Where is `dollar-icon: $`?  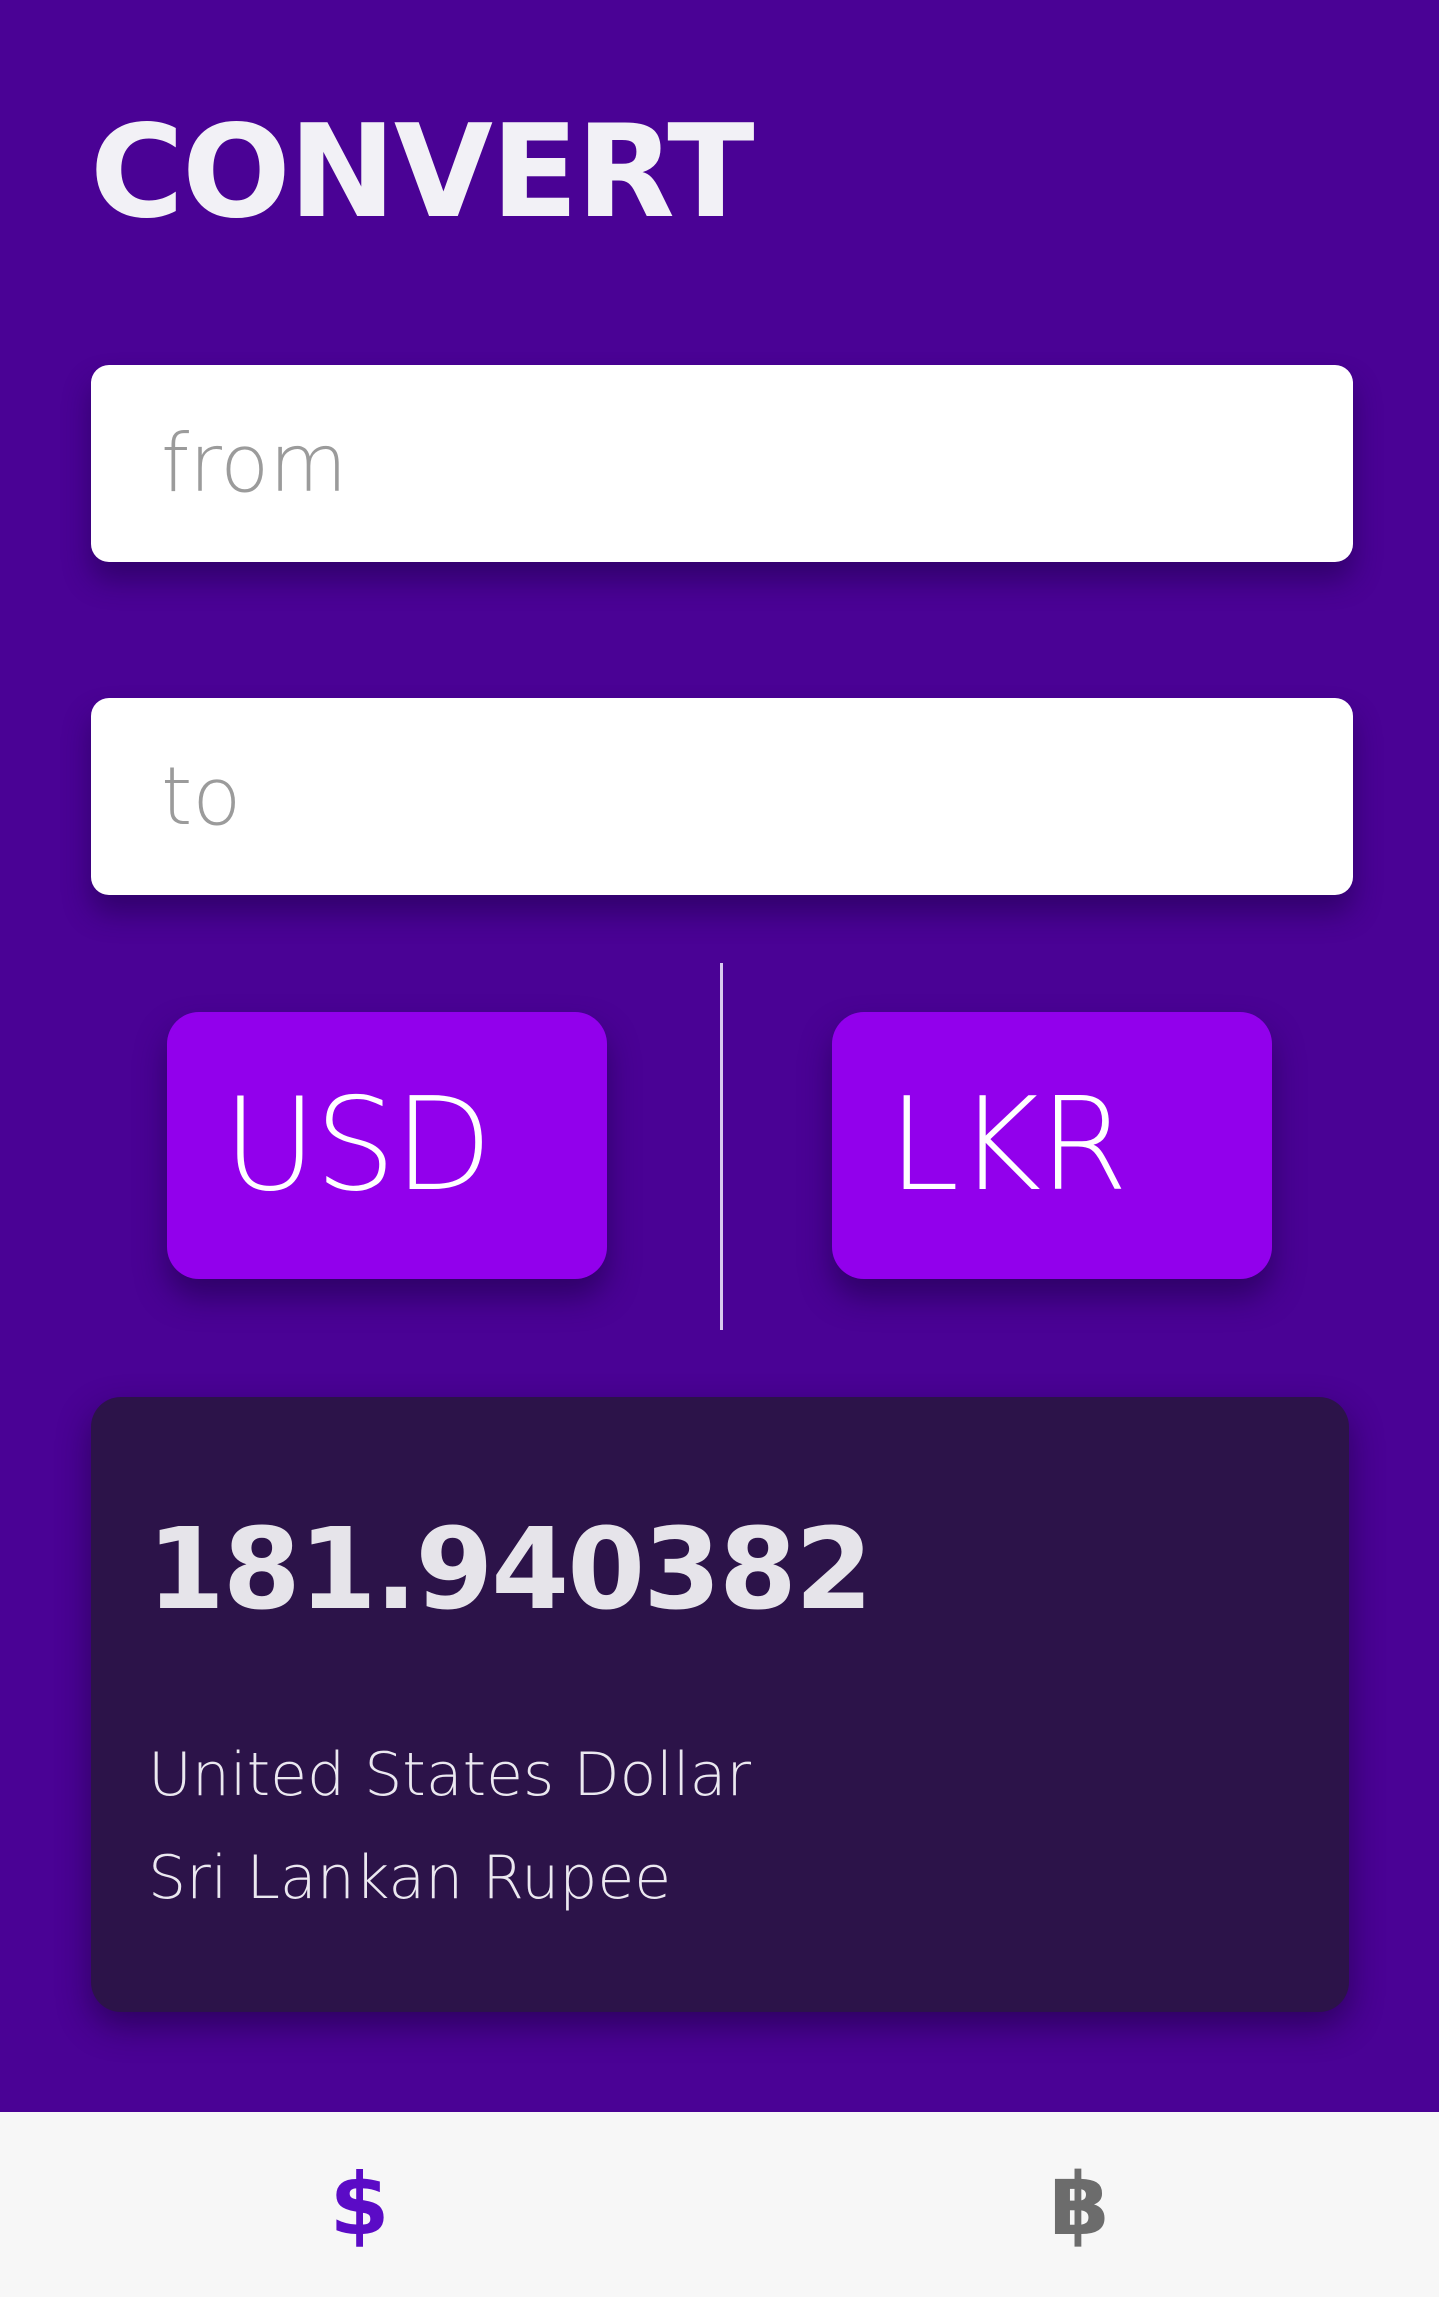 dollar-icon: $ is located at coordinates (359, 2204).